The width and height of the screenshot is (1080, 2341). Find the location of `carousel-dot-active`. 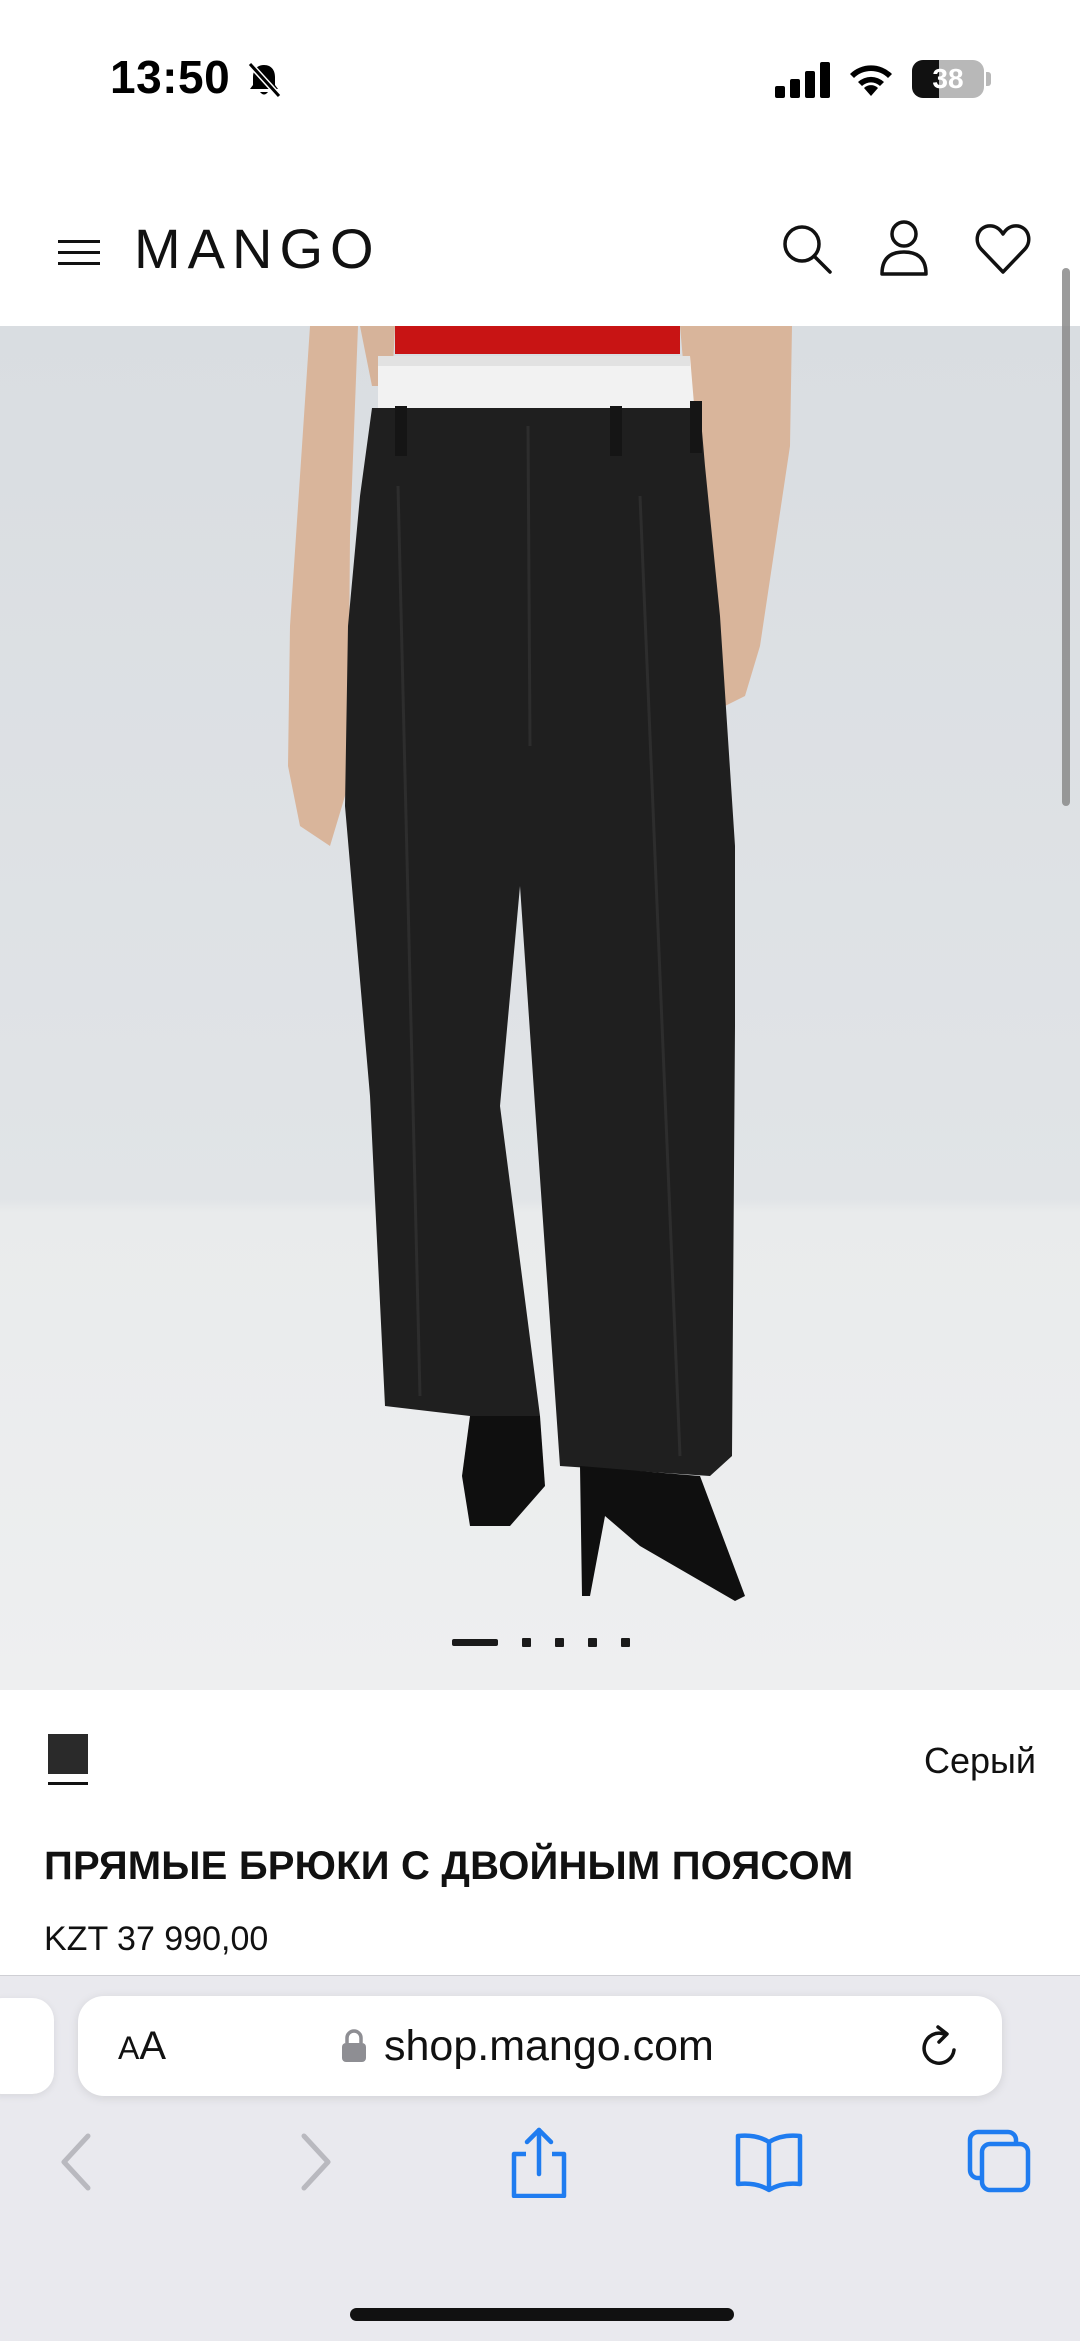

carousel-dot-active is located at coordinates (475, 1642).